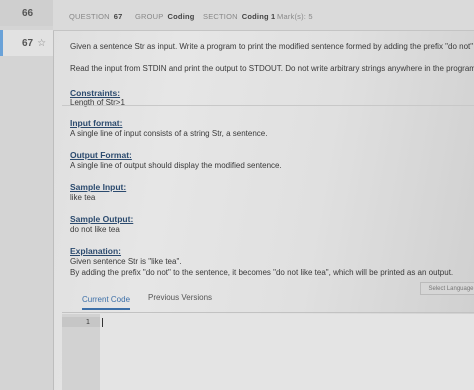 The image size is (474, 390). I want to click on sidebar-item-label: 67, so click(28, 43).